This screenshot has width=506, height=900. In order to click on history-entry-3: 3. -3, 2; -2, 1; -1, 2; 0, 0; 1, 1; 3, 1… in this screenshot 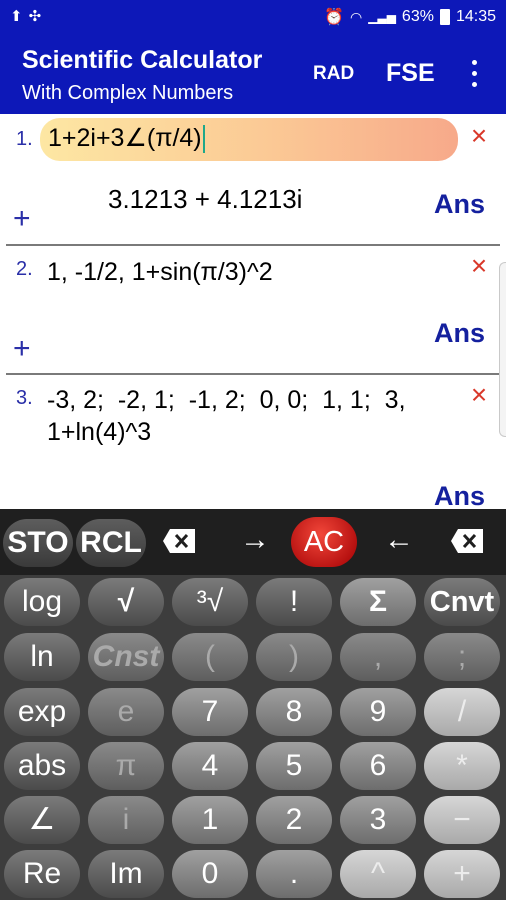, I will do `click(253, 443)`.